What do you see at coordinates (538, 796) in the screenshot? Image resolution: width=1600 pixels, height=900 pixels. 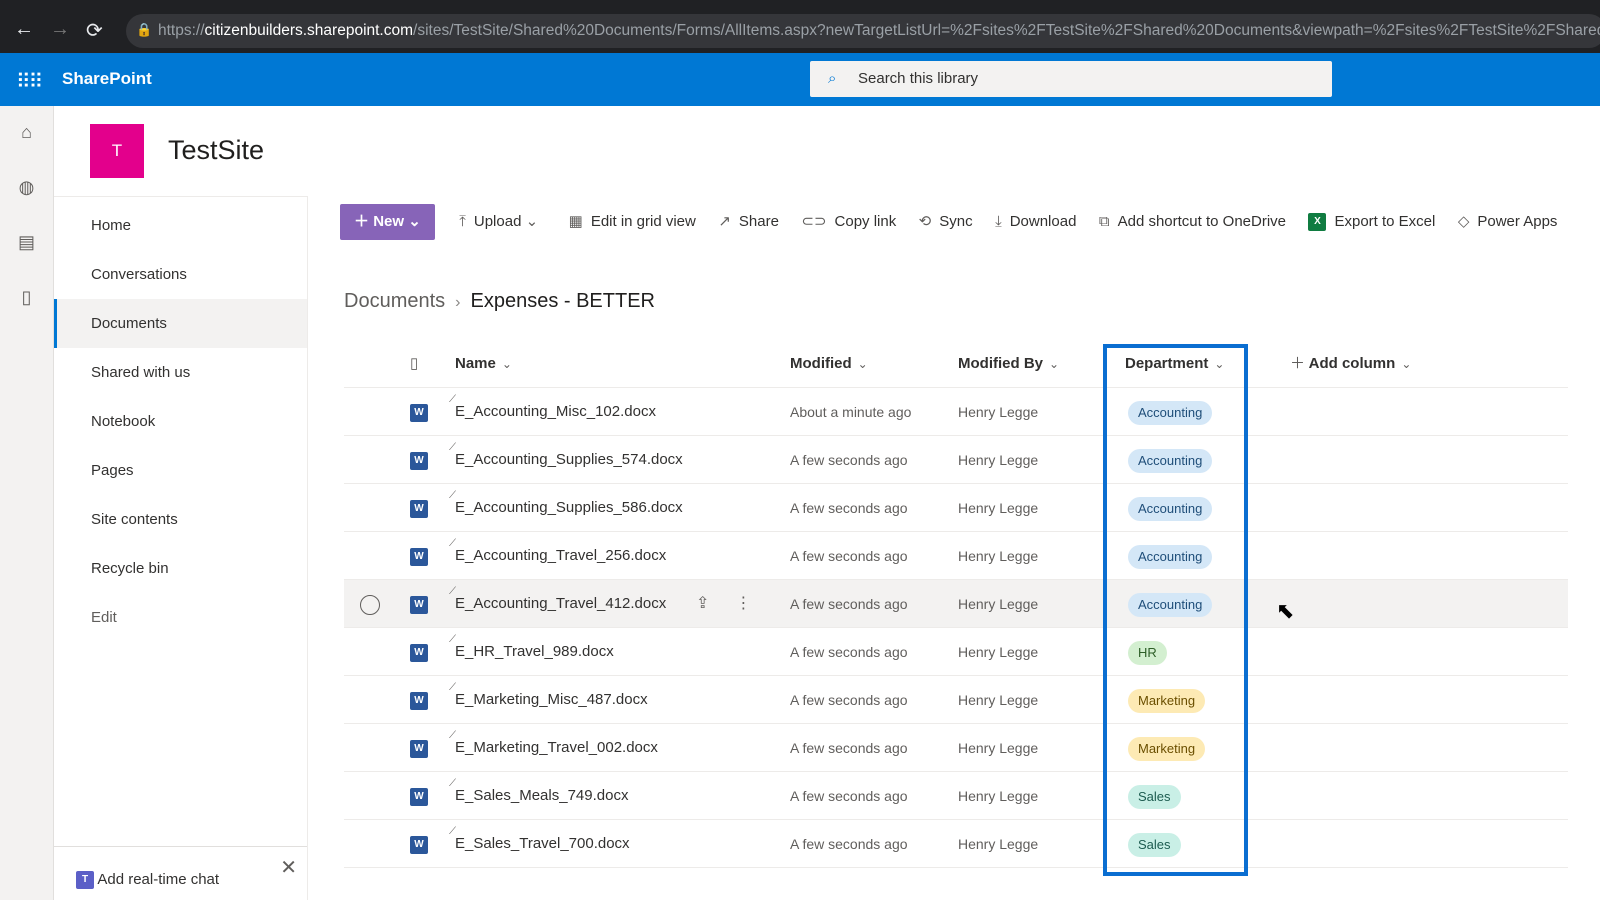 I see `file-name-link: ⟋ E_Sales_Meals_749.docx` at bounding box center [538, 796].